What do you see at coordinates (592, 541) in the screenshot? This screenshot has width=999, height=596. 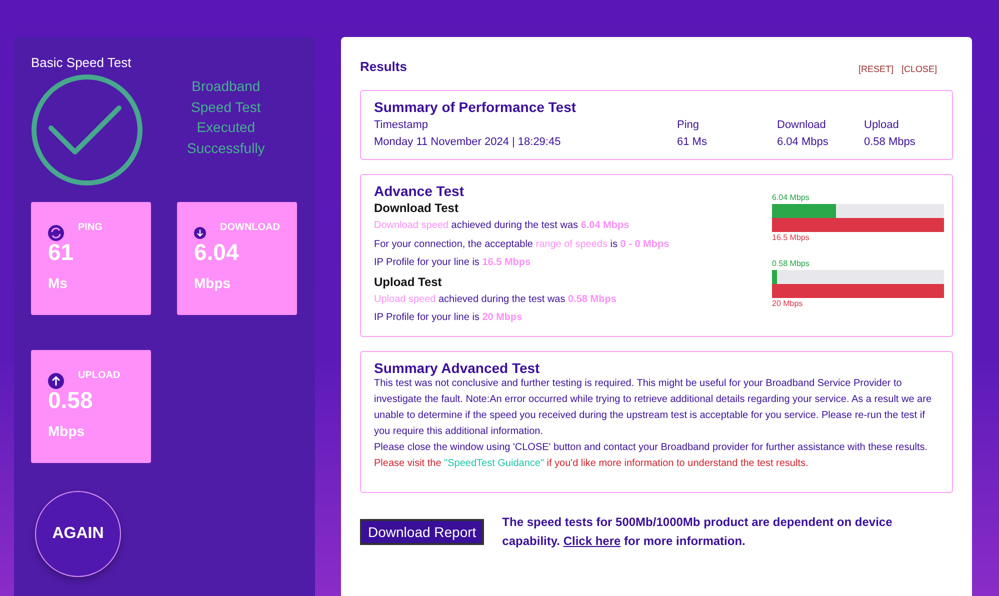 I see `click-here-link: Click here` at bounding box center [592, 541].